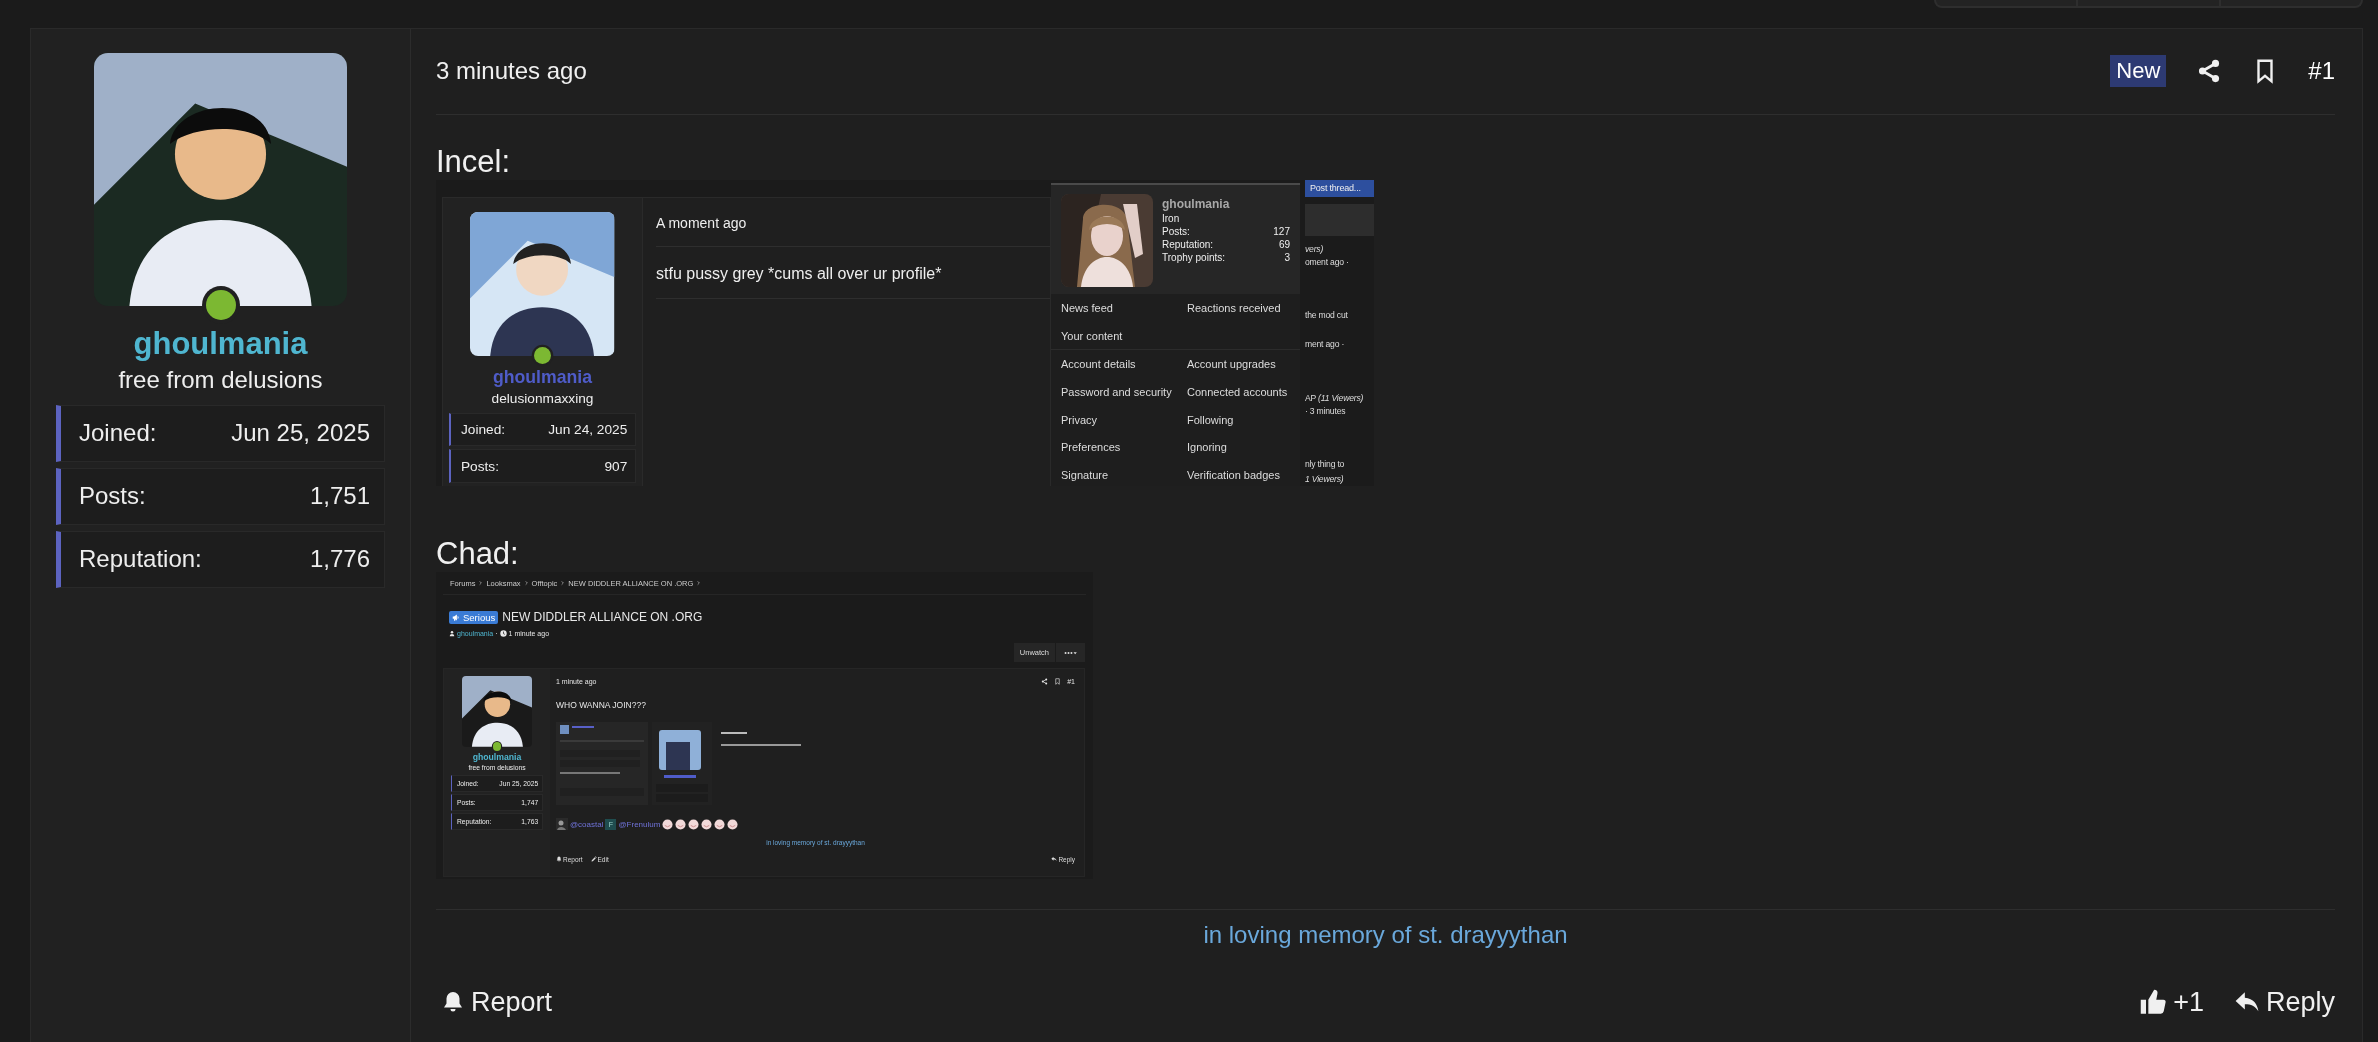  What do you see at coordinates (1124, 308) in the screenshot?
I see `menu-item: News feed` at bounding box center [1124, 308].